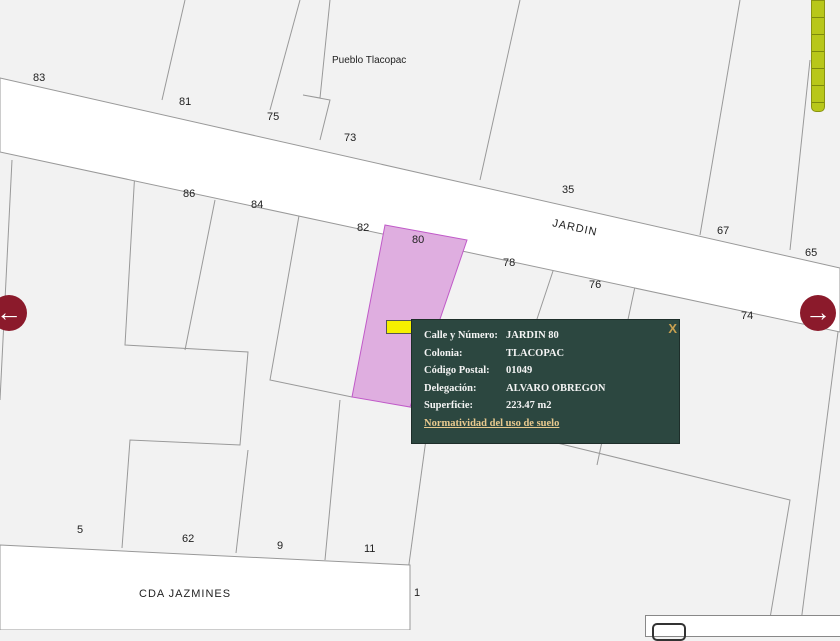  I want to click on zoom-slider, so click(818, 56).